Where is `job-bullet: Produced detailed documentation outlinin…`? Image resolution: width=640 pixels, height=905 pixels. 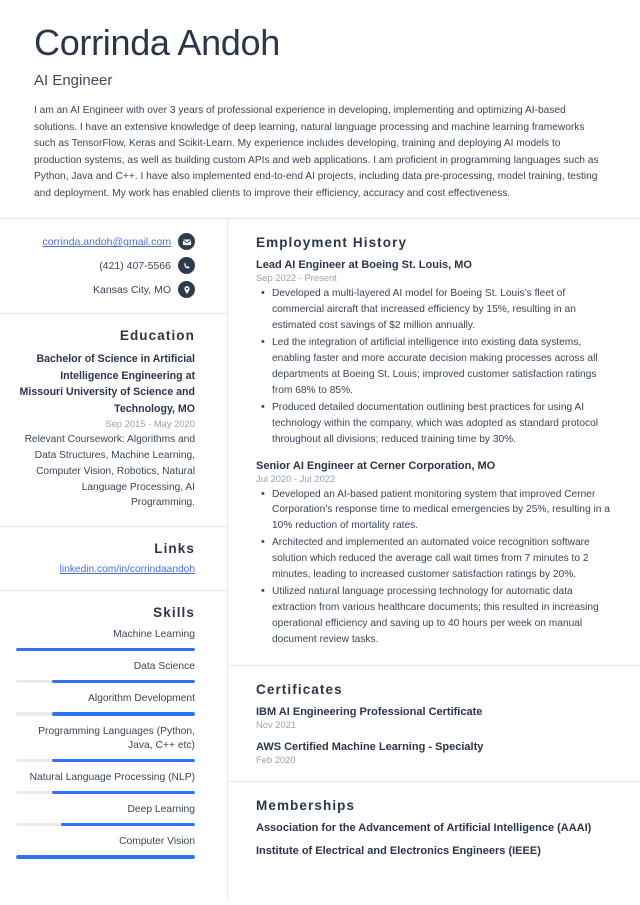
job-bullet: Produced detailed documentation outlinin… is located at coordinates (435, 423).